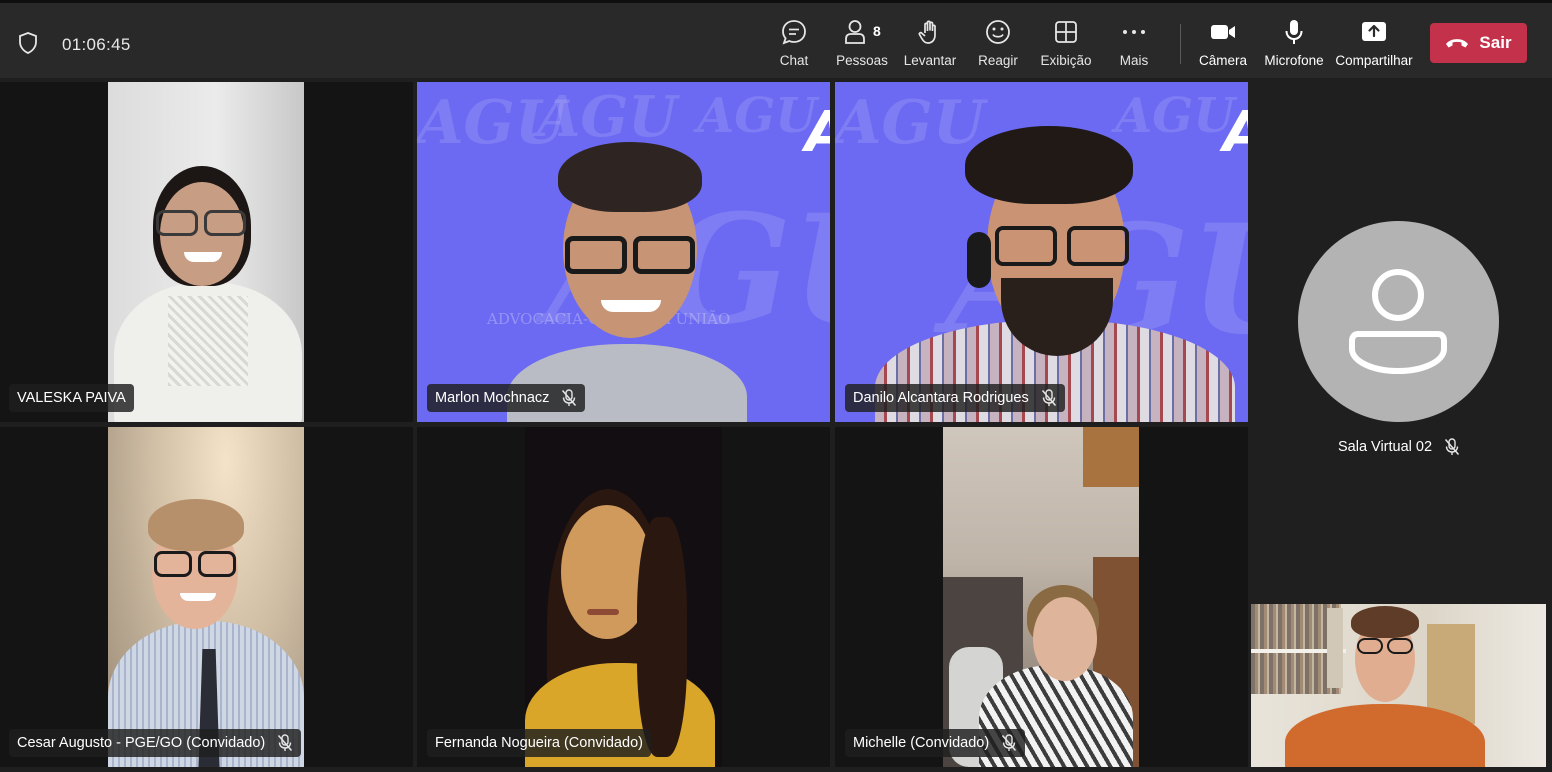 This screenshot has height=772, width=1552. I want to click on participant-tile: Fernanda Nogueira (Convidado), so click(623, 597).